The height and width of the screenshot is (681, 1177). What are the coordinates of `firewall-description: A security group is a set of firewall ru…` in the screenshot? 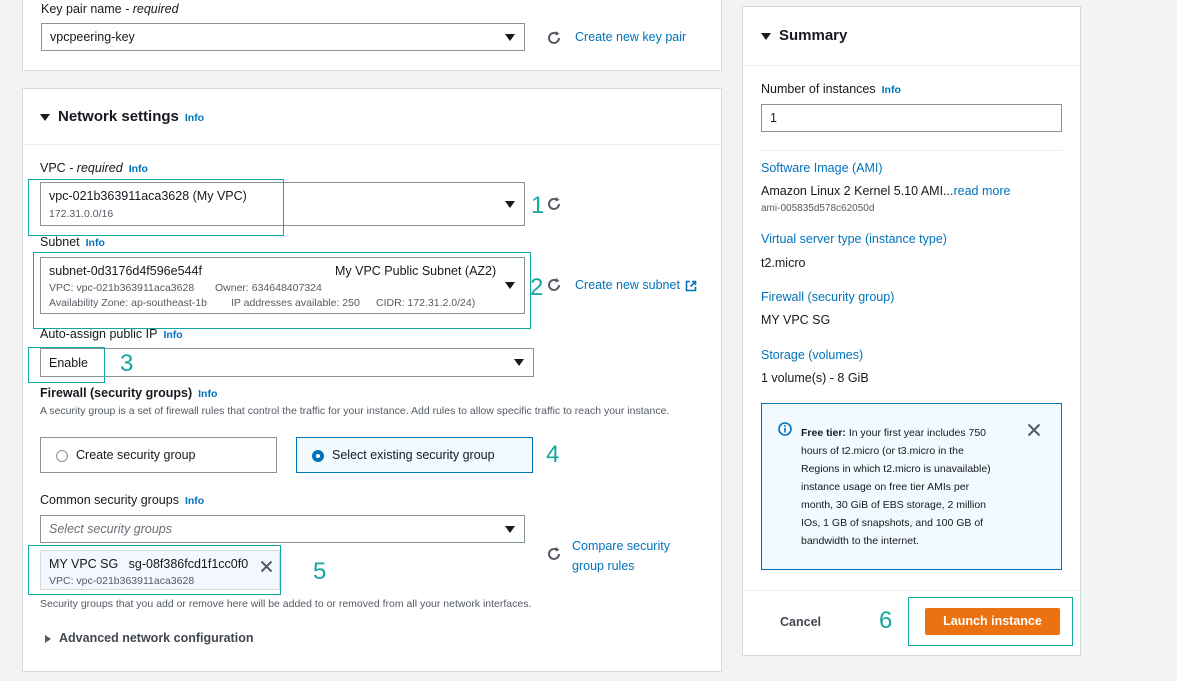 It's located at (355, 411).